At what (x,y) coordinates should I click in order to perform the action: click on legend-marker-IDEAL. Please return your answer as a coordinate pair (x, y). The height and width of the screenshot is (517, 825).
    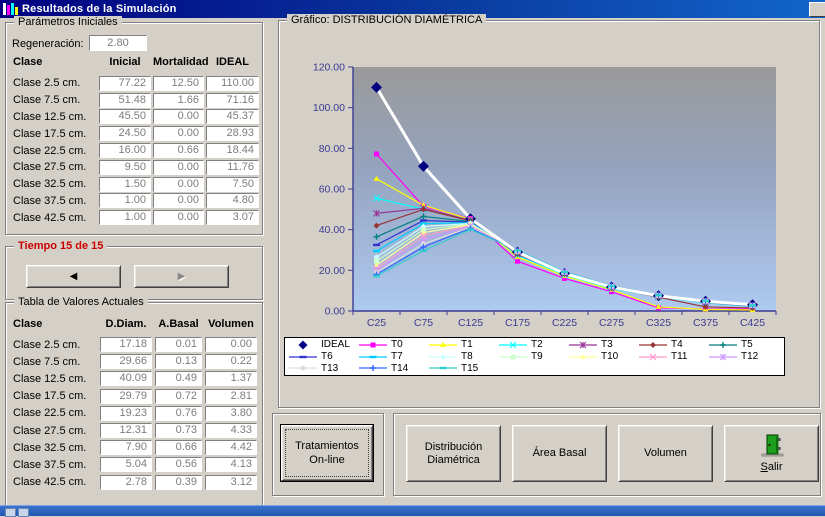
    Looking at the image, I should click on (303, 345).